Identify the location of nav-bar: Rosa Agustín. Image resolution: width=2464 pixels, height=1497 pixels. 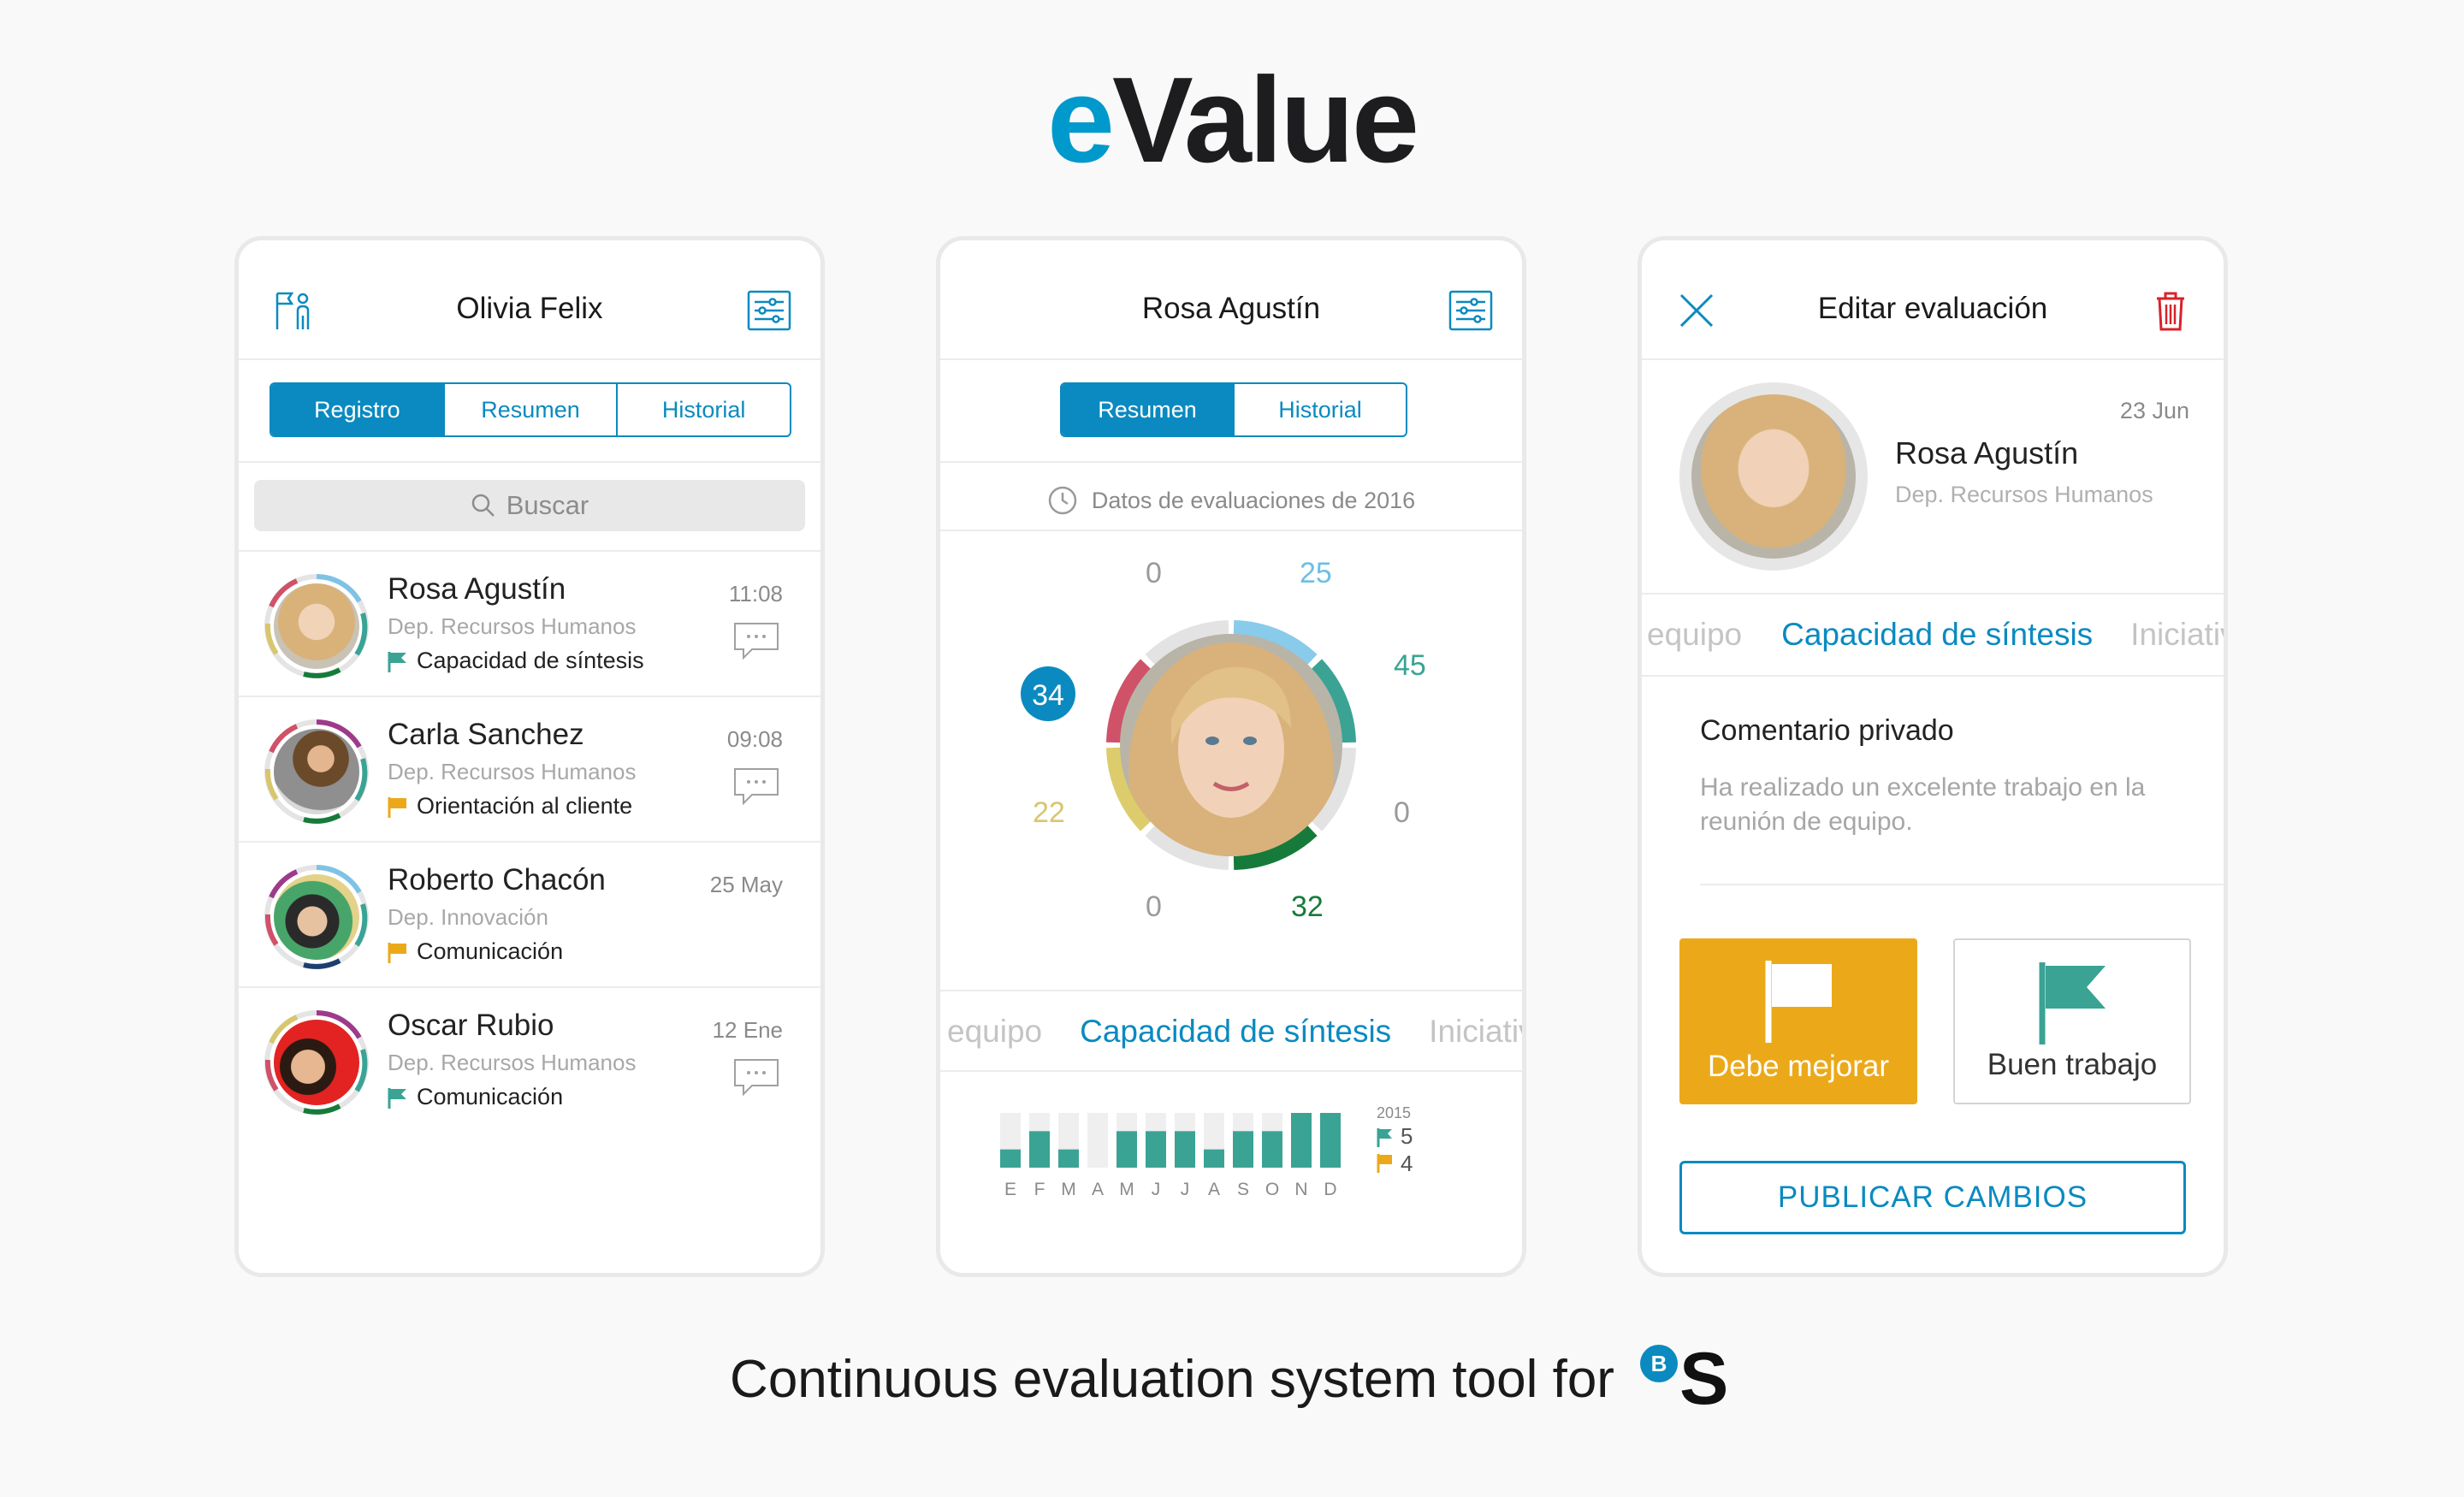
(1231, 300).